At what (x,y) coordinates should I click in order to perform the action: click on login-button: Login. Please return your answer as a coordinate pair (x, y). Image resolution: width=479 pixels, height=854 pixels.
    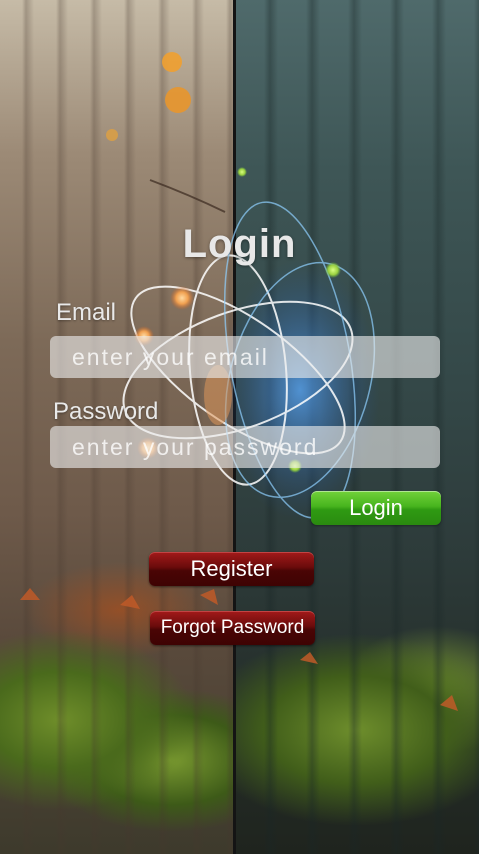
    Looking at the image, I should click on (376, 508).